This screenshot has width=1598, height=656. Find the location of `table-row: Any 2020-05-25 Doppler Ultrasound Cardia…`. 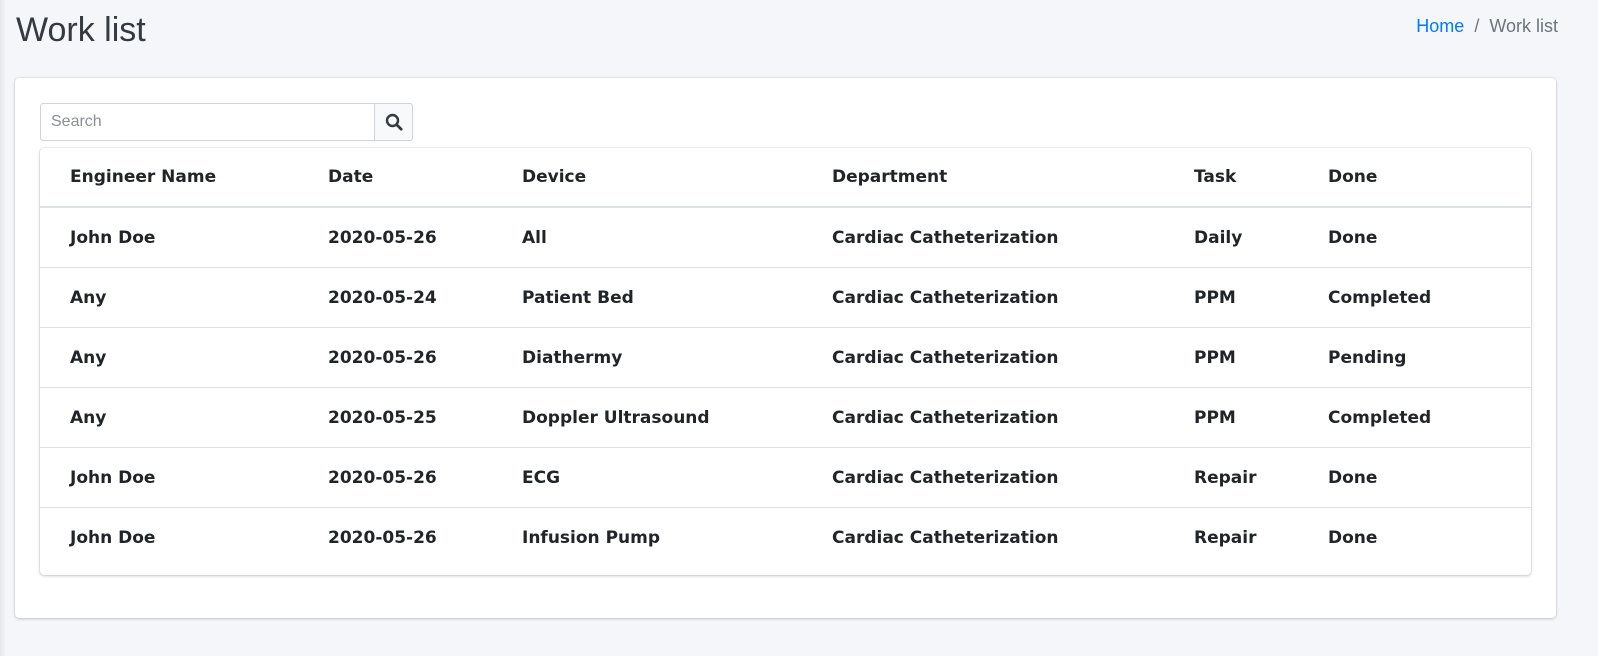

table-row: Any 2020-05-25 Doppler Ultrasound Cardia… is located at coordinates (785, 417).